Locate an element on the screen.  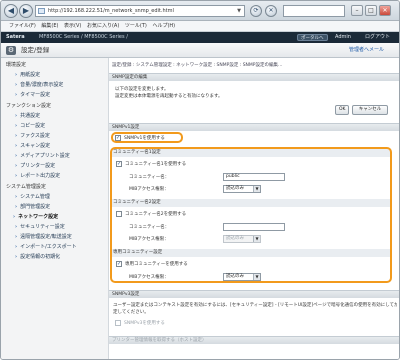
page-icon is located at coordinates (41, 11).